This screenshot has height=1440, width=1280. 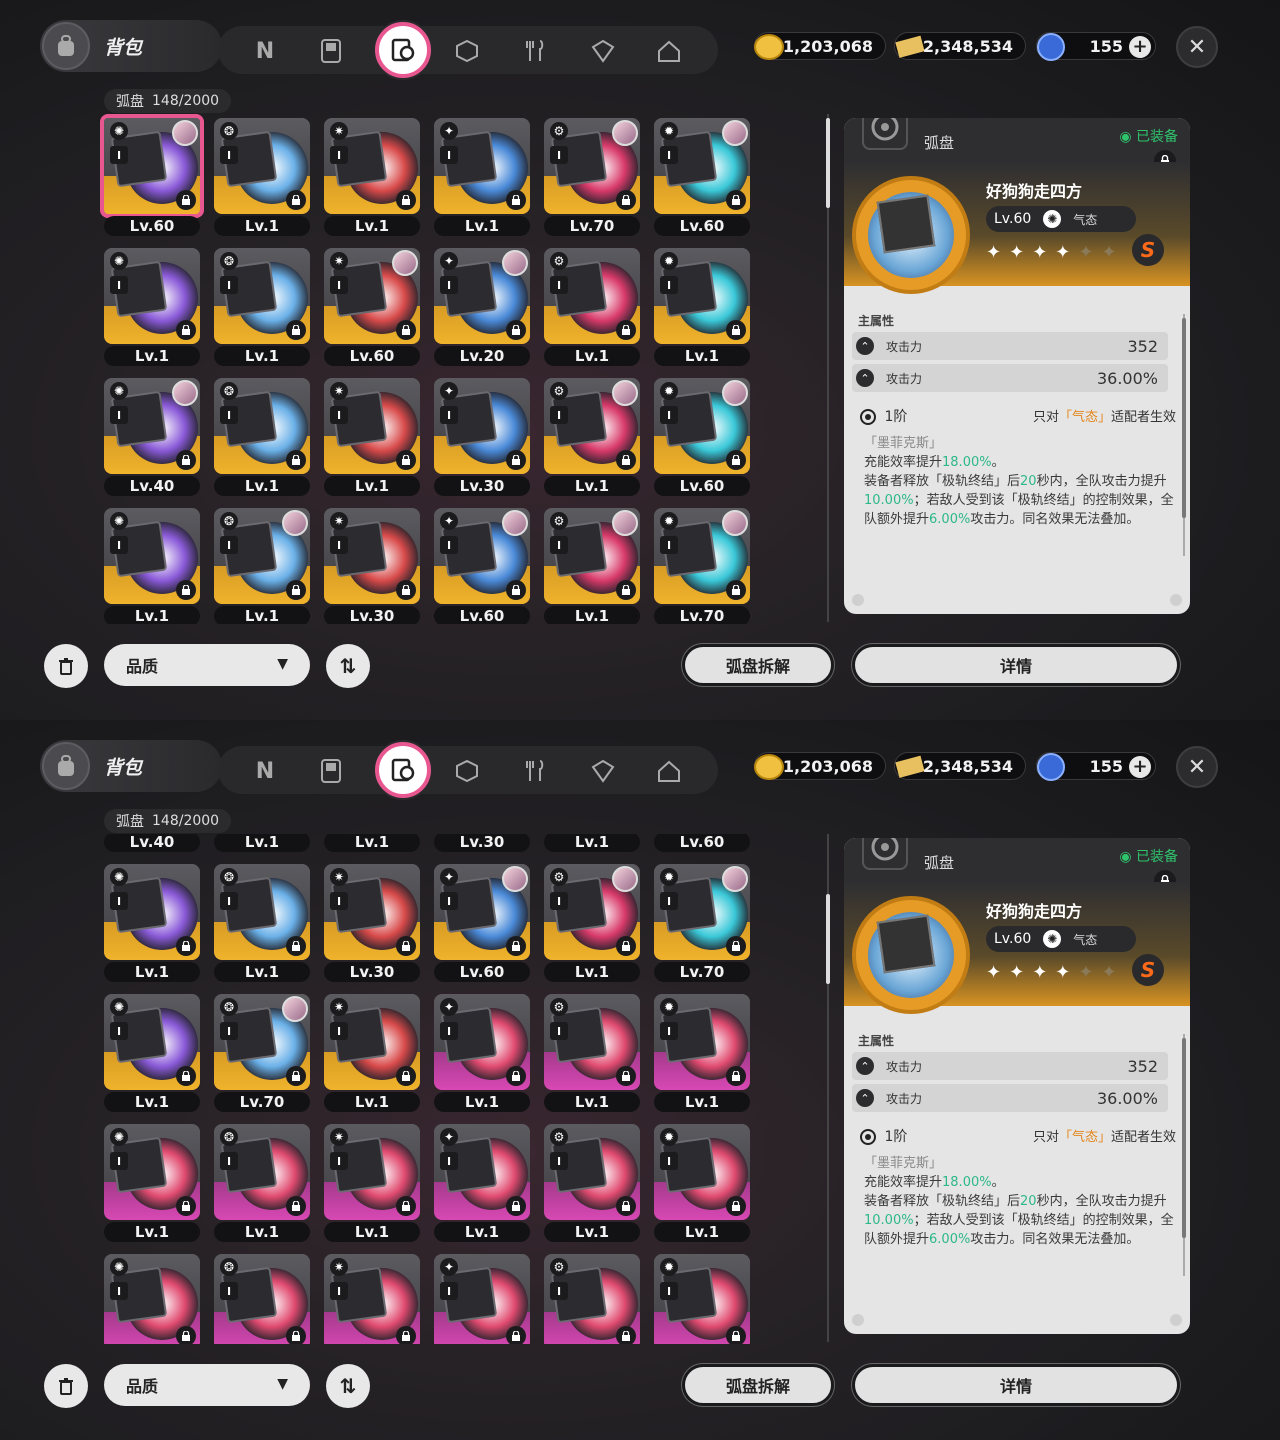 I want to click on disc-cell: ⚙ I, so click(x=590, y=1297).